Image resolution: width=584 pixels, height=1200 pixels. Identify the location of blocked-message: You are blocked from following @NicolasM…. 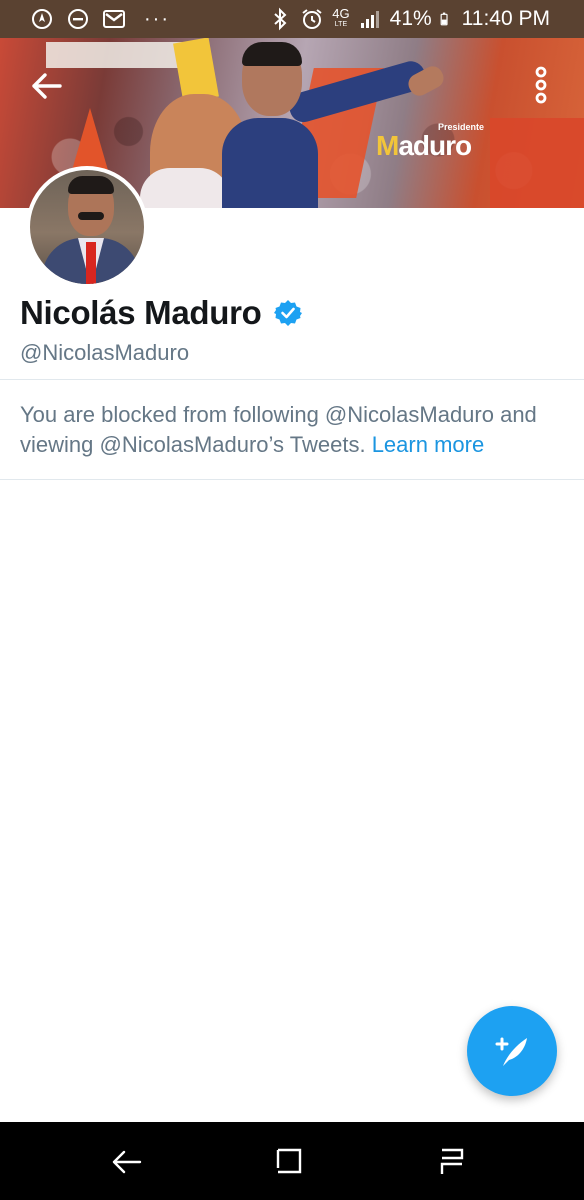
(292, 430).